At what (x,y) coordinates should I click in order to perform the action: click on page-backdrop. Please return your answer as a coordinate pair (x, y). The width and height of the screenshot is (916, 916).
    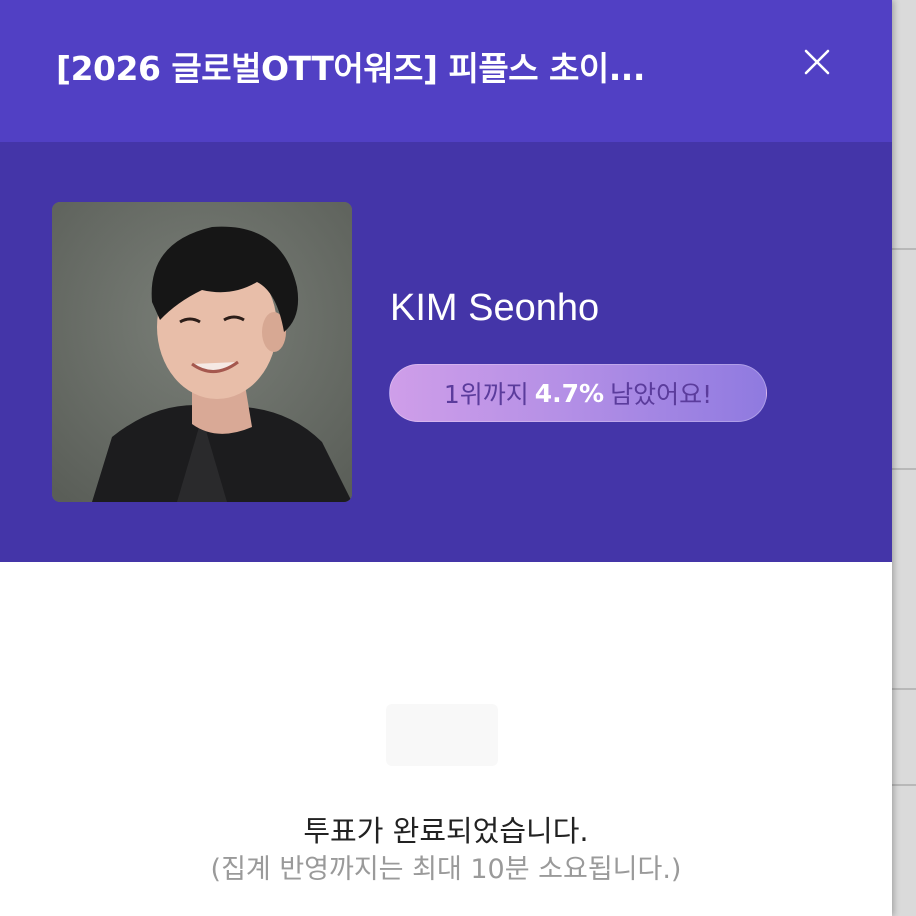
    Looking at the image, I should click on (904, 458).